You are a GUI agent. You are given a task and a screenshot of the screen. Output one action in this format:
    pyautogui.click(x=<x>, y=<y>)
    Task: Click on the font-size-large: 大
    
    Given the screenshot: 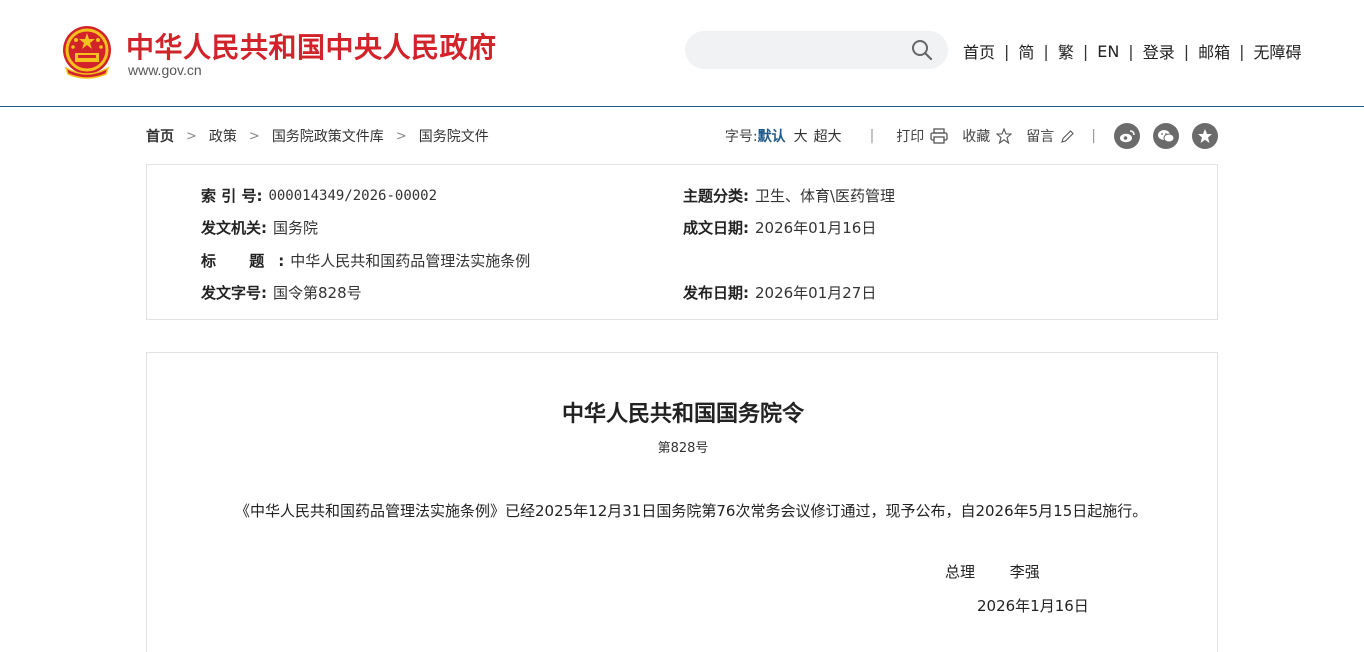 What is the action you would take?
    pyautogui.click(x=801, y=136)
    